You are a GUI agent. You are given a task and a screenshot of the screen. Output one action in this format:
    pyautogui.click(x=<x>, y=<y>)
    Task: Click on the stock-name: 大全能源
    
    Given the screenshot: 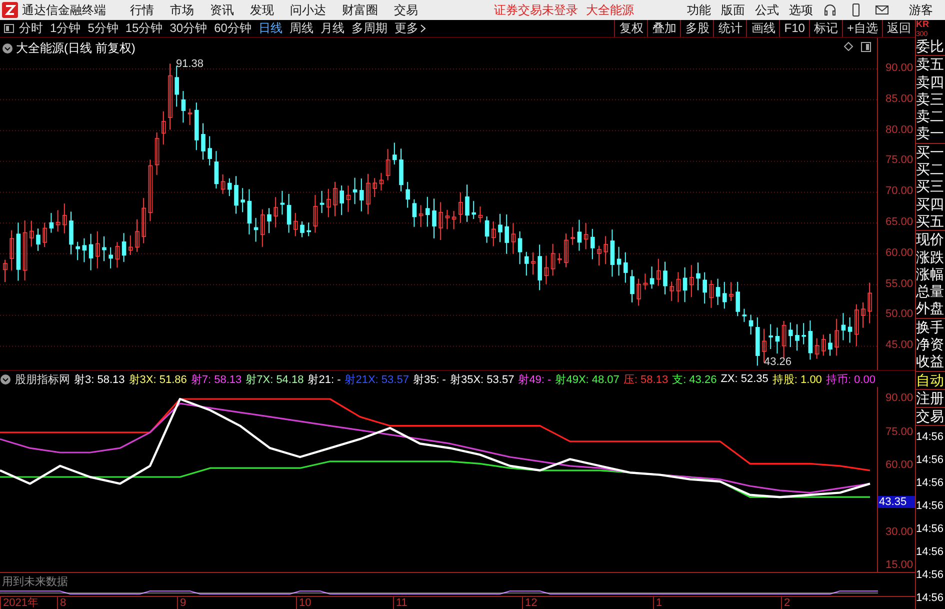 What is the action you would take?
    pyautogui.click(x=610, y=10)
    